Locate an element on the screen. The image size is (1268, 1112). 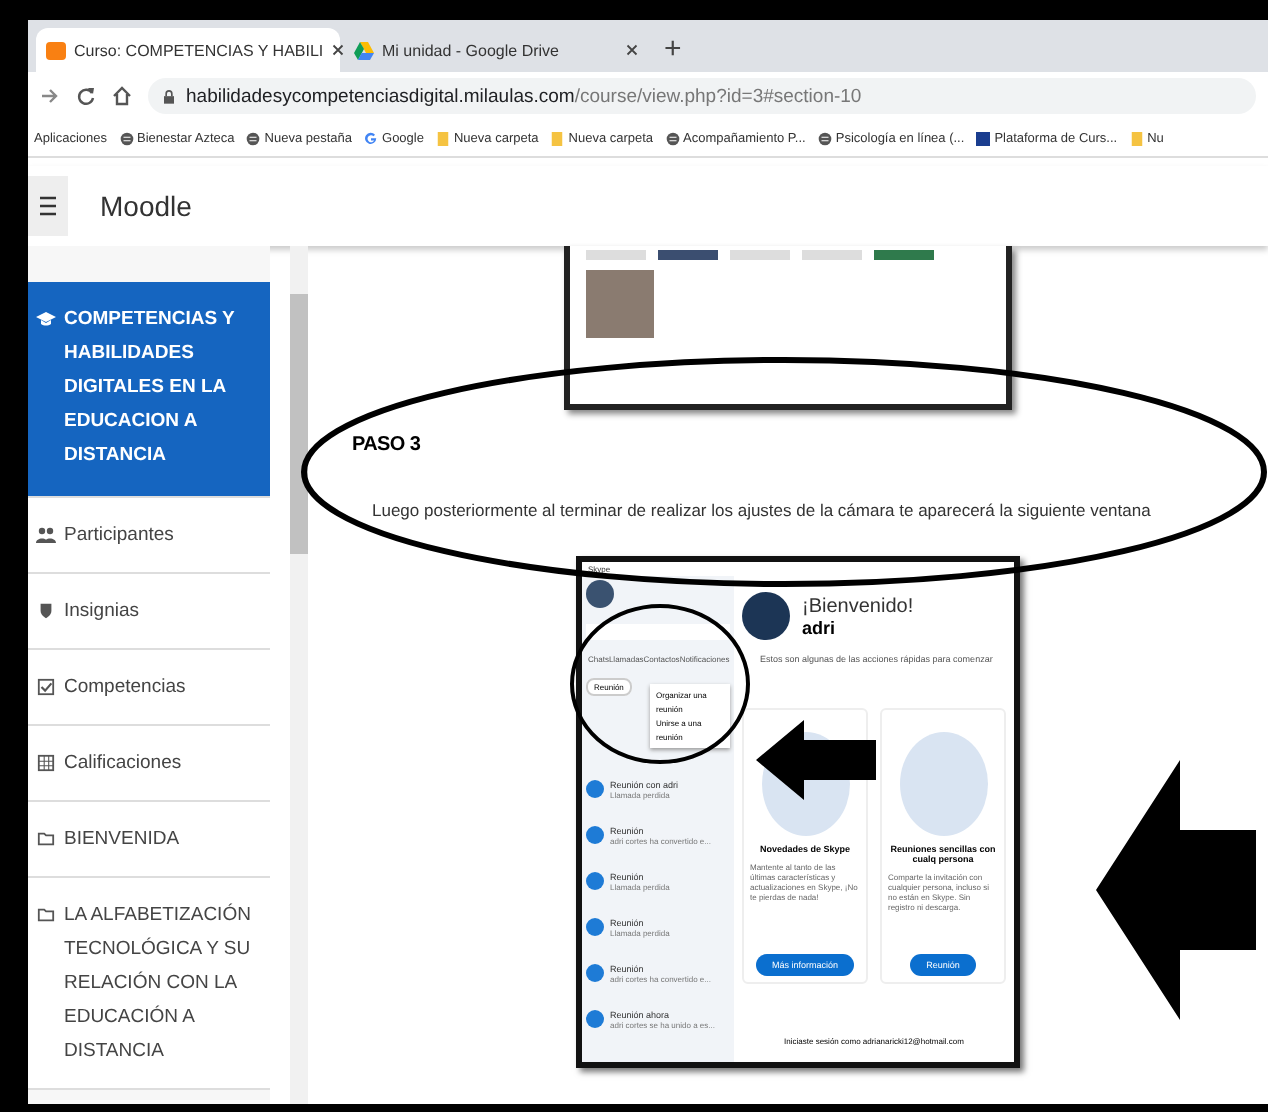
graduation-cap-icon is located at coordinates (46, 319).